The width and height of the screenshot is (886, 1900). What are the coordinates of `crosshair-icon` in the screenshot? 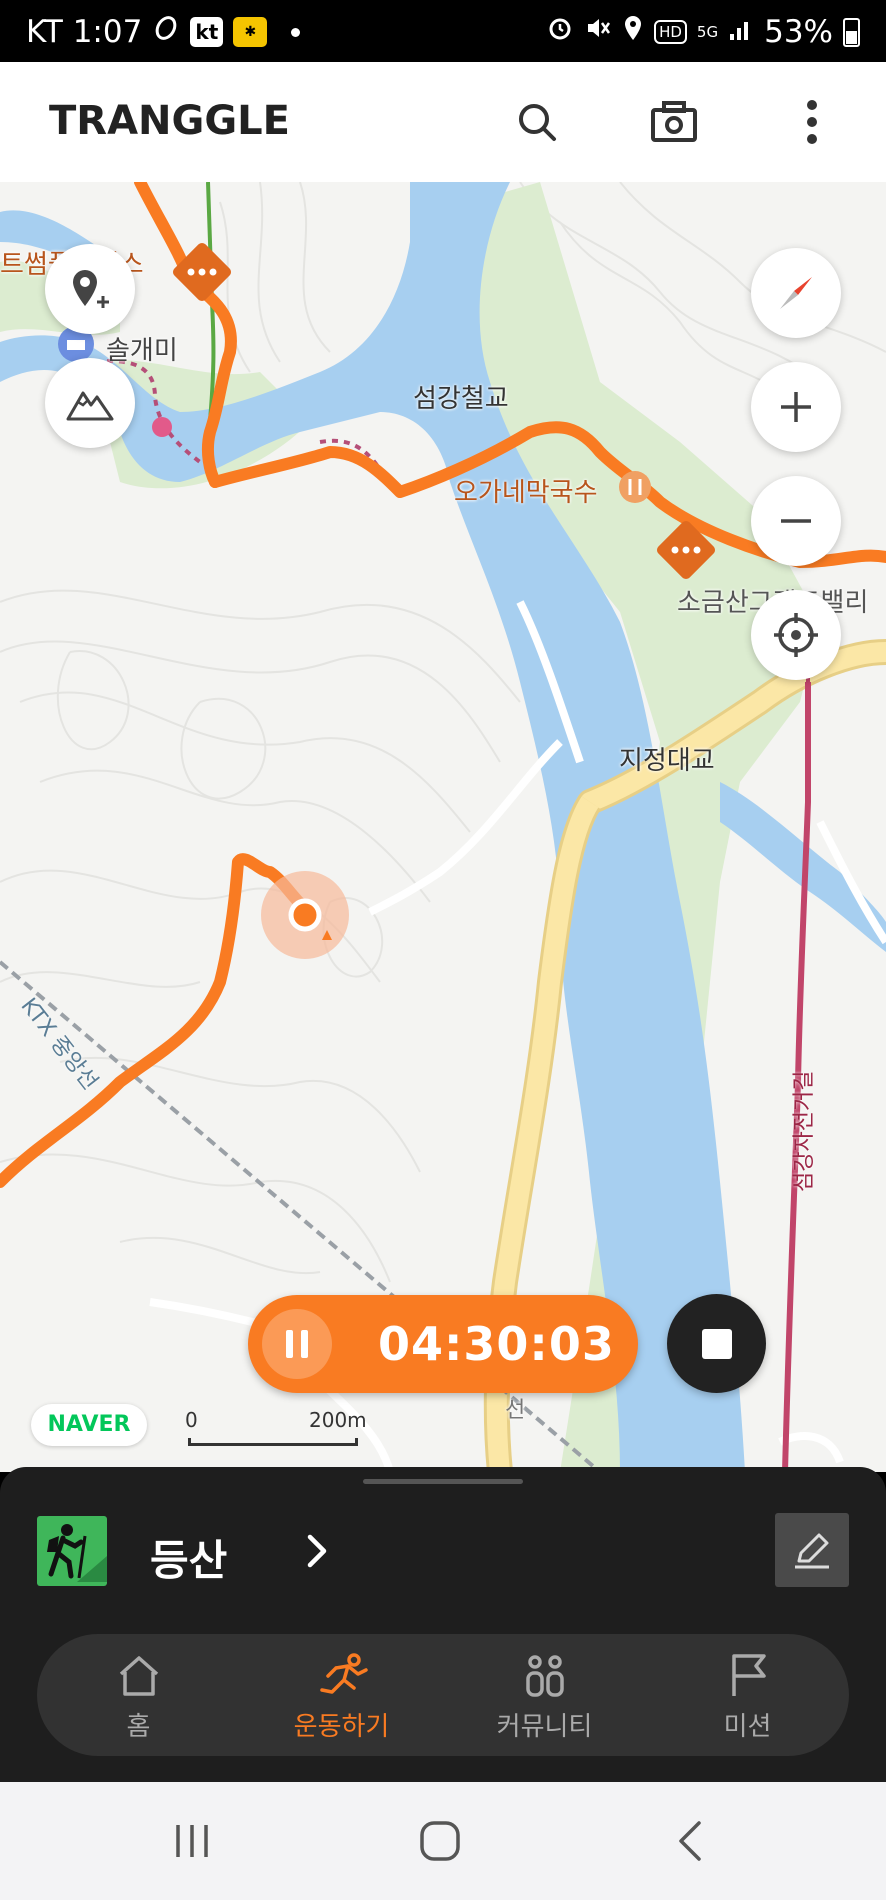 It's located at (796, 635).